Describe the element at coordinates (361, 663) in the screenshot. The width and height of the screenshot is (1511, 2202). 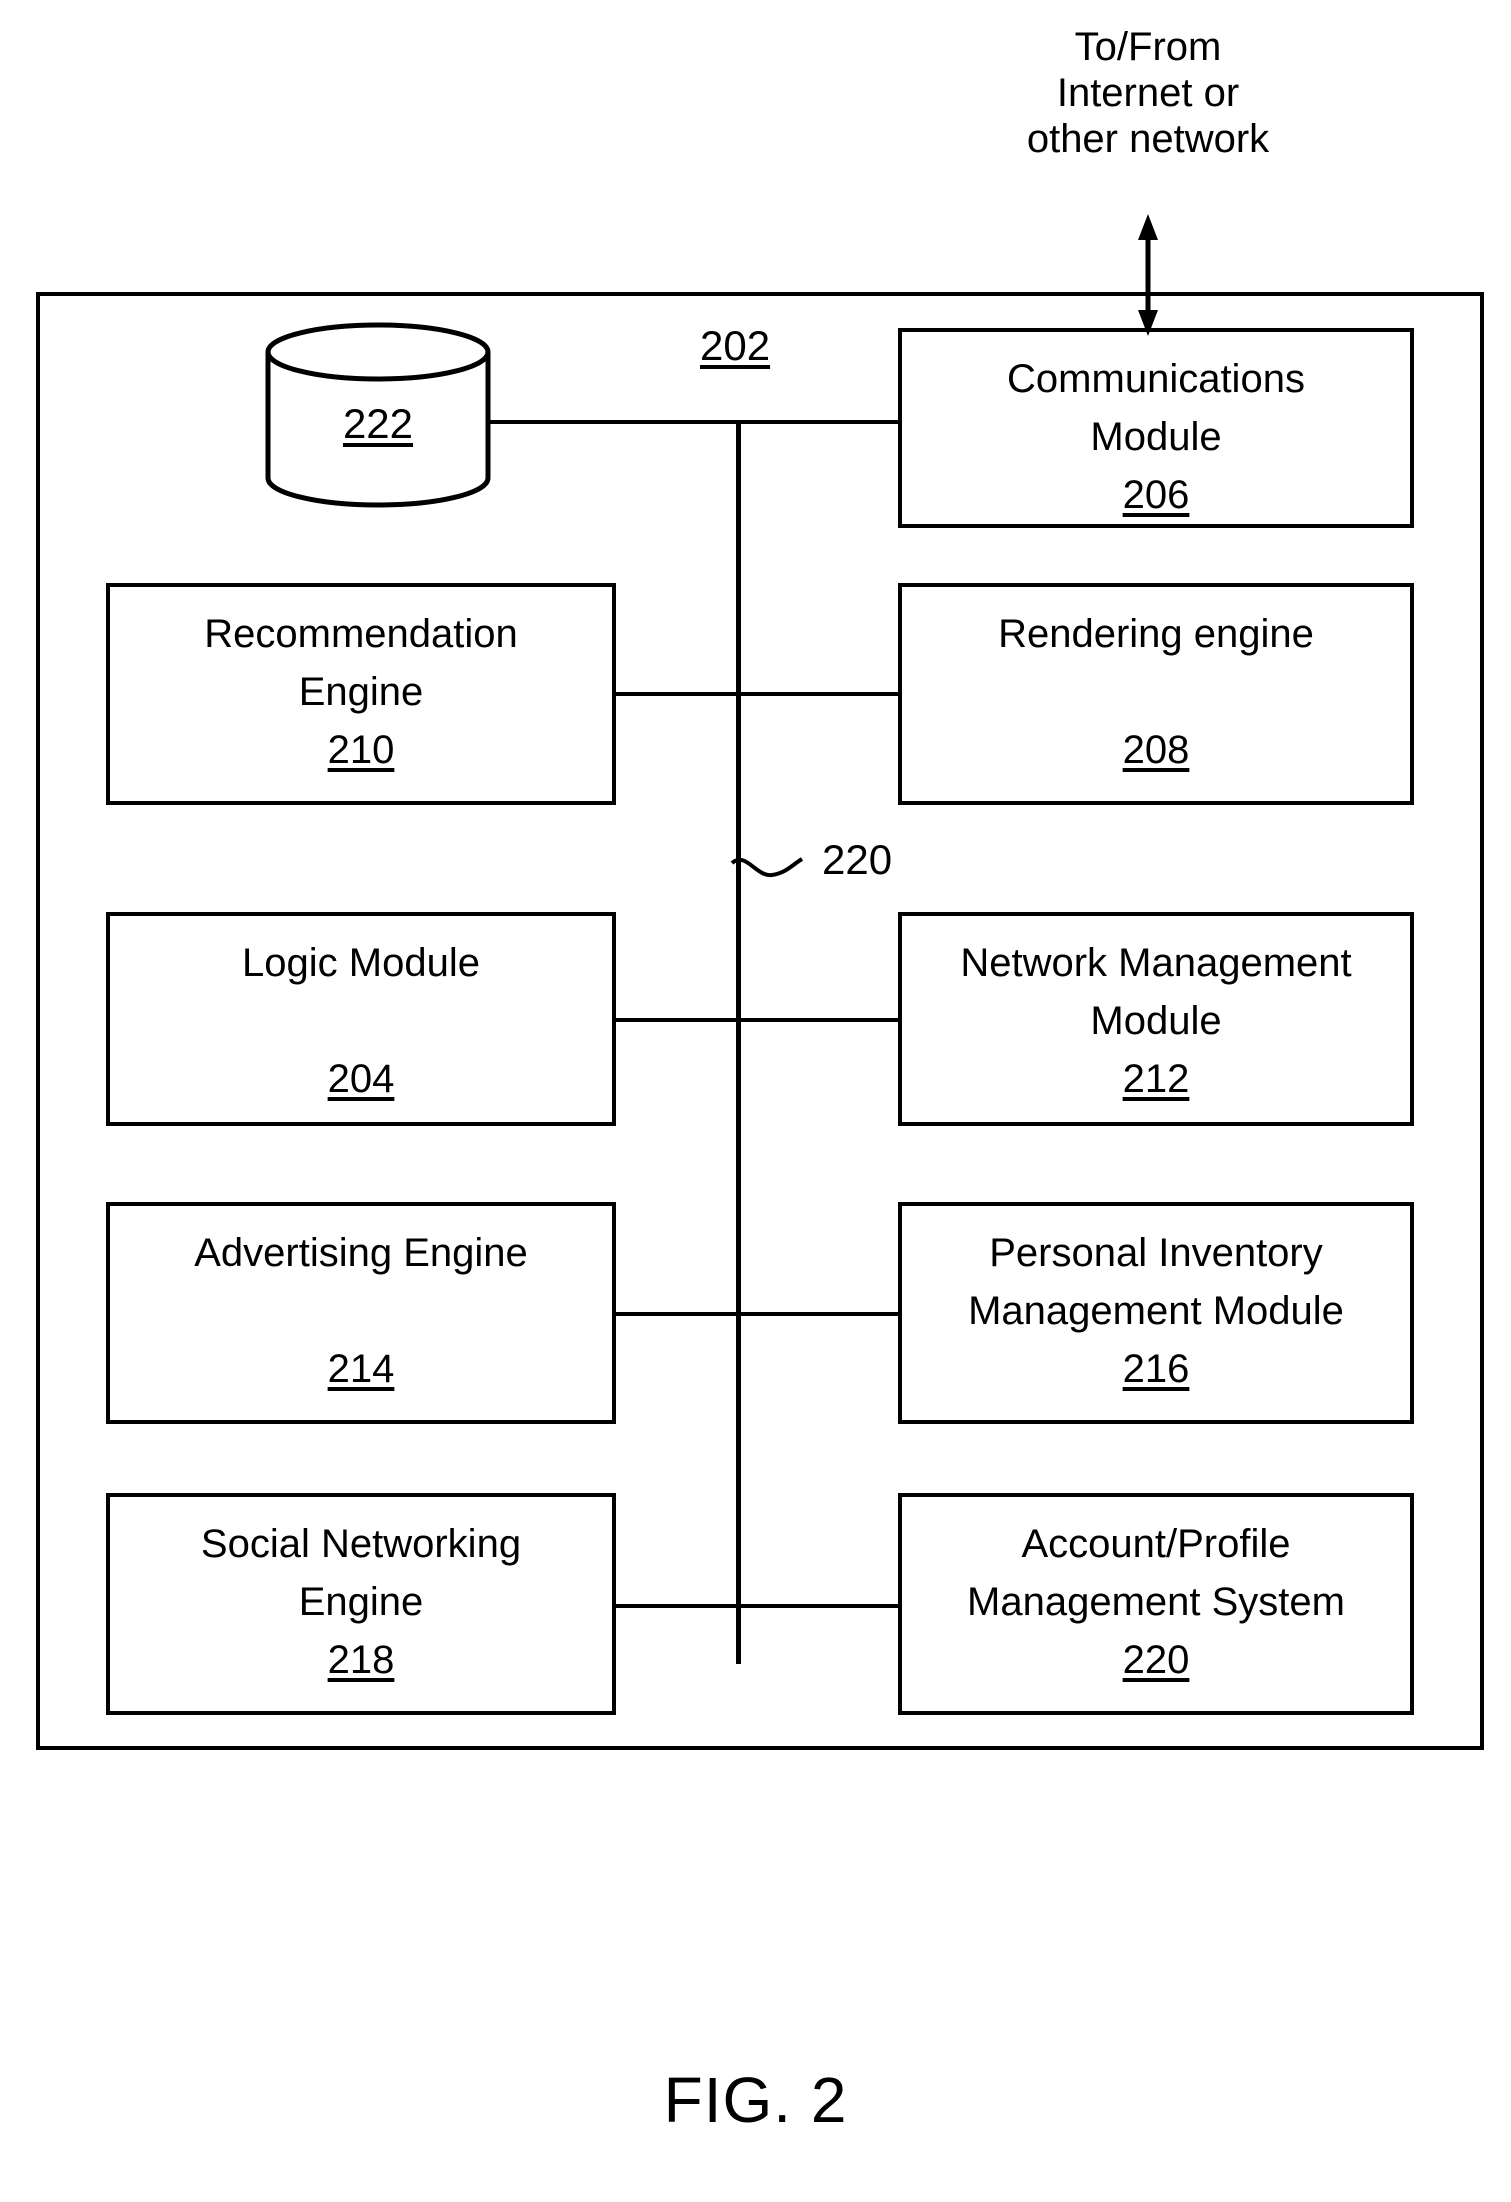
I see `module-recommendation-engine-title: Recommendation Engine` at that location.